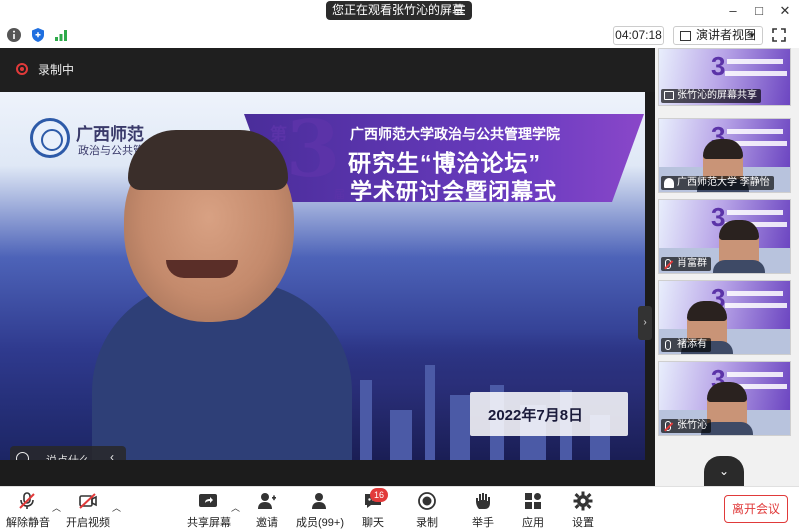  Describe the element at coordinates (685, 36) in the screenshot. I see `speaker-view-icon` at that location.